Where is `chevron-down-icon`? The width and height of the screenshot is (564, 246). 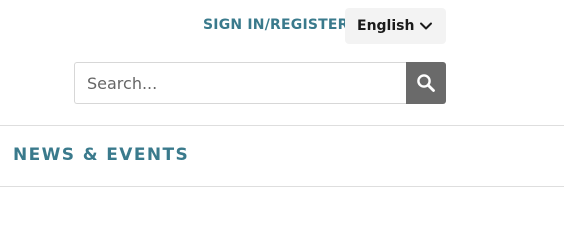
chevron-down-icon is located at coordinates (426, 26).